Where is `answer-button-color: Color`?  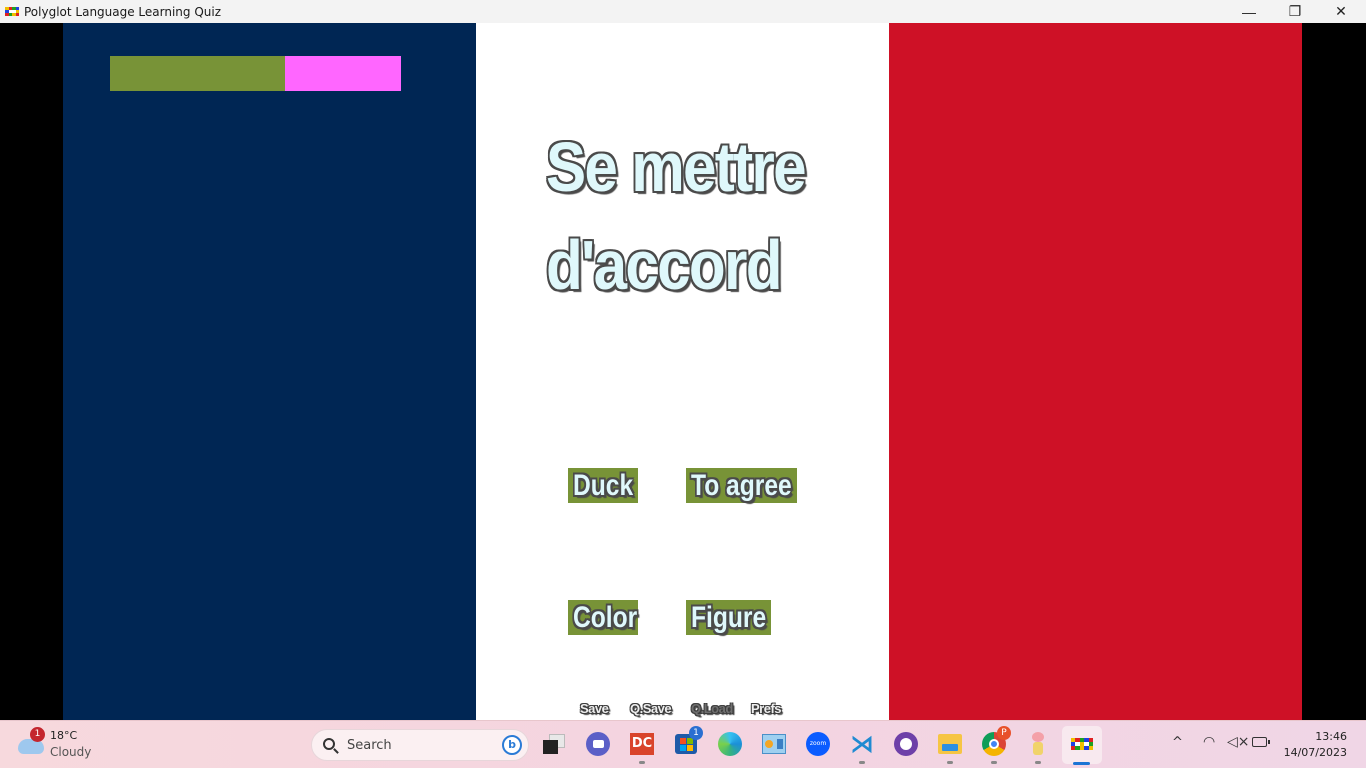
answer-button-color: Color is located at coordinates (603, 617).